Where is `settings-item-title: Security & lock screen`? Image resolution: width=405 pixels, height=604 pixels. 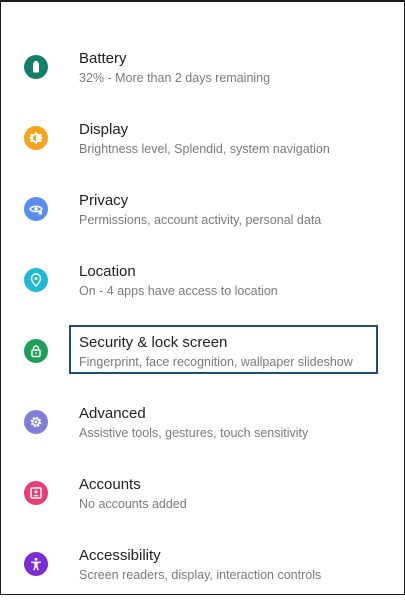
settings-item-title: Security & lock screen is located at coordinates (153, 342).